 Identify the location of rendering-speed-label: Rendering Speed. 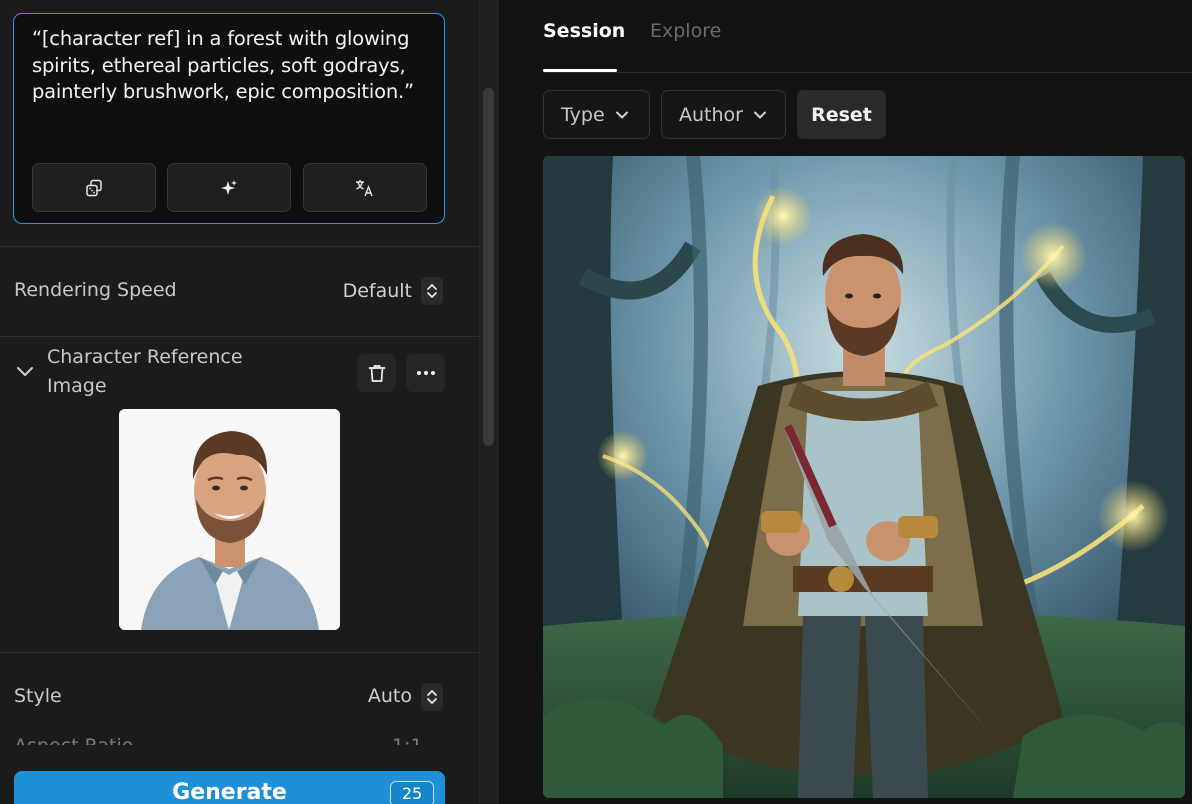
(95, 290).